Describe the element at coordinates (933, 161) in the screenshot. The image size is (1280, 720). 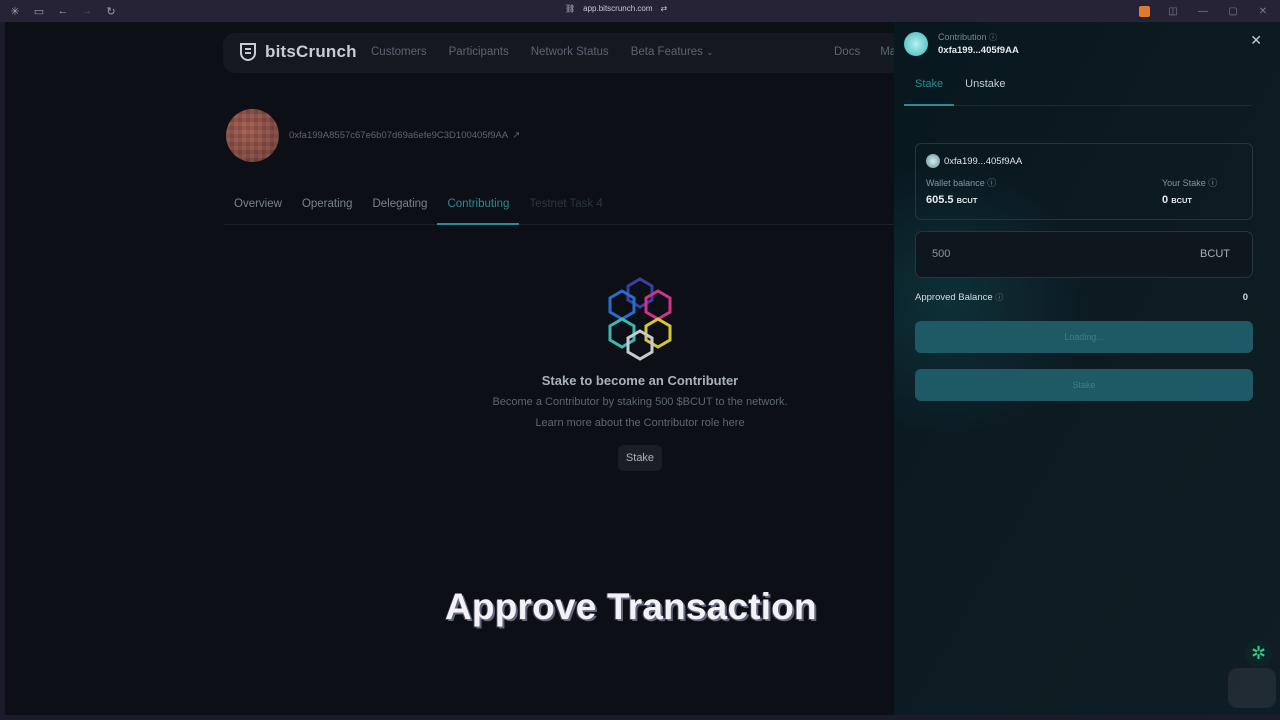
I see `mini-avatar` at that location.